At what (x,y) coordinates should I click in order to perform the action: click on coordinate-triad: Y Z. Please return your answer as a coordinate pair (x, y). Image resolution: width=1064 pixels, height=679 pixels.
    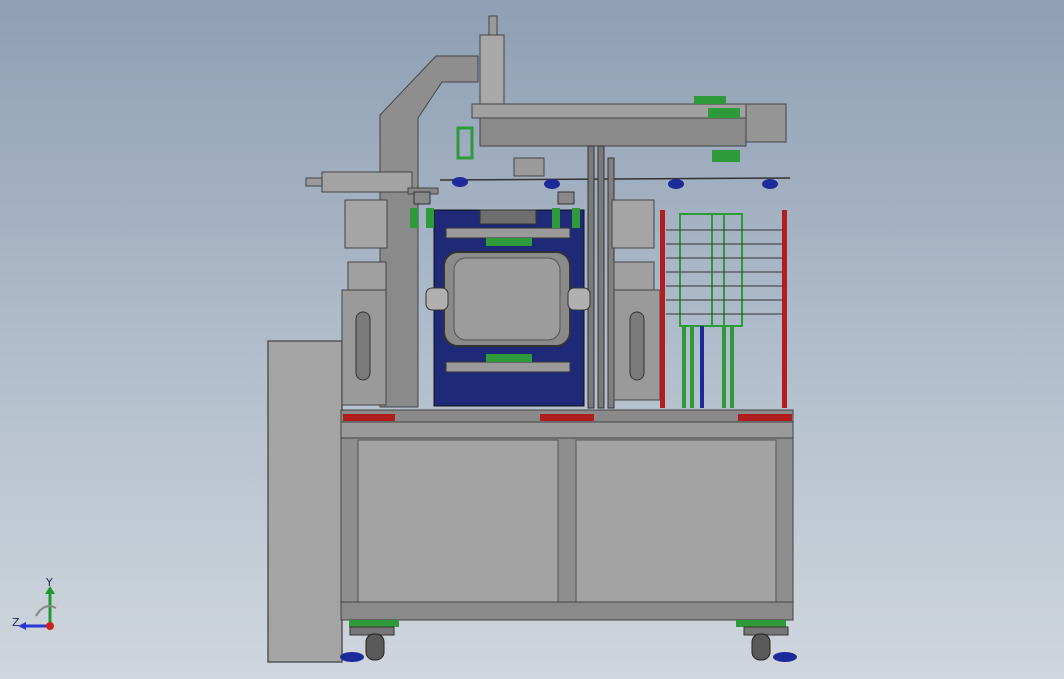
    Looking at the image, I should click on (38, 607).